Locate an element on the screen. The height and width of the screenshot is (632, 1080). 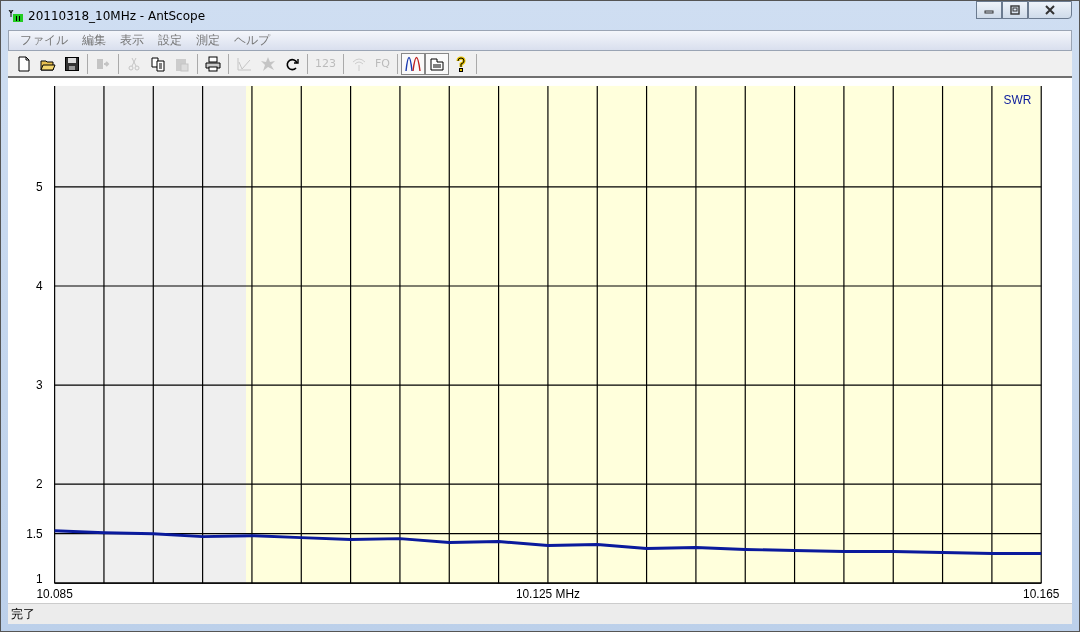
y-tick-label: 3 is located at coordinates (39, 385).